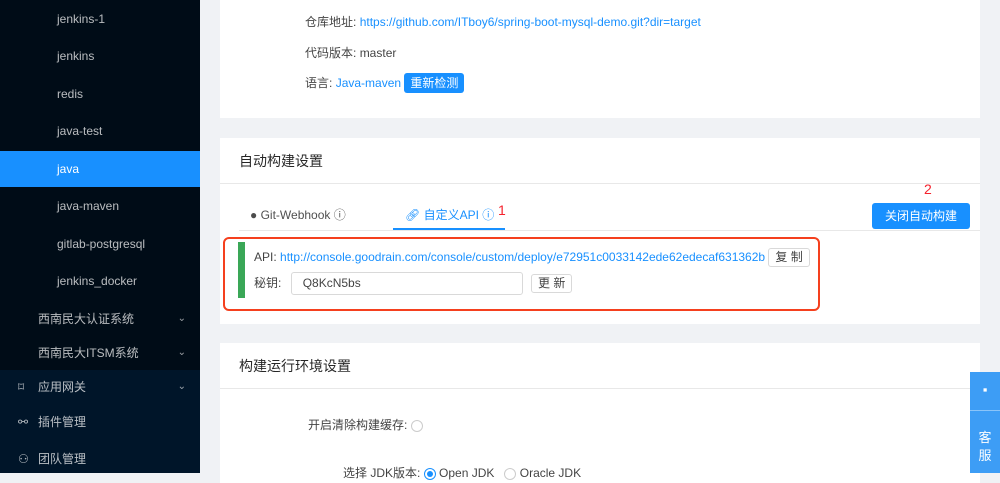 The height and width of the screenshot is (483, 1000). I want to click on status-bar, so click(241, 270).